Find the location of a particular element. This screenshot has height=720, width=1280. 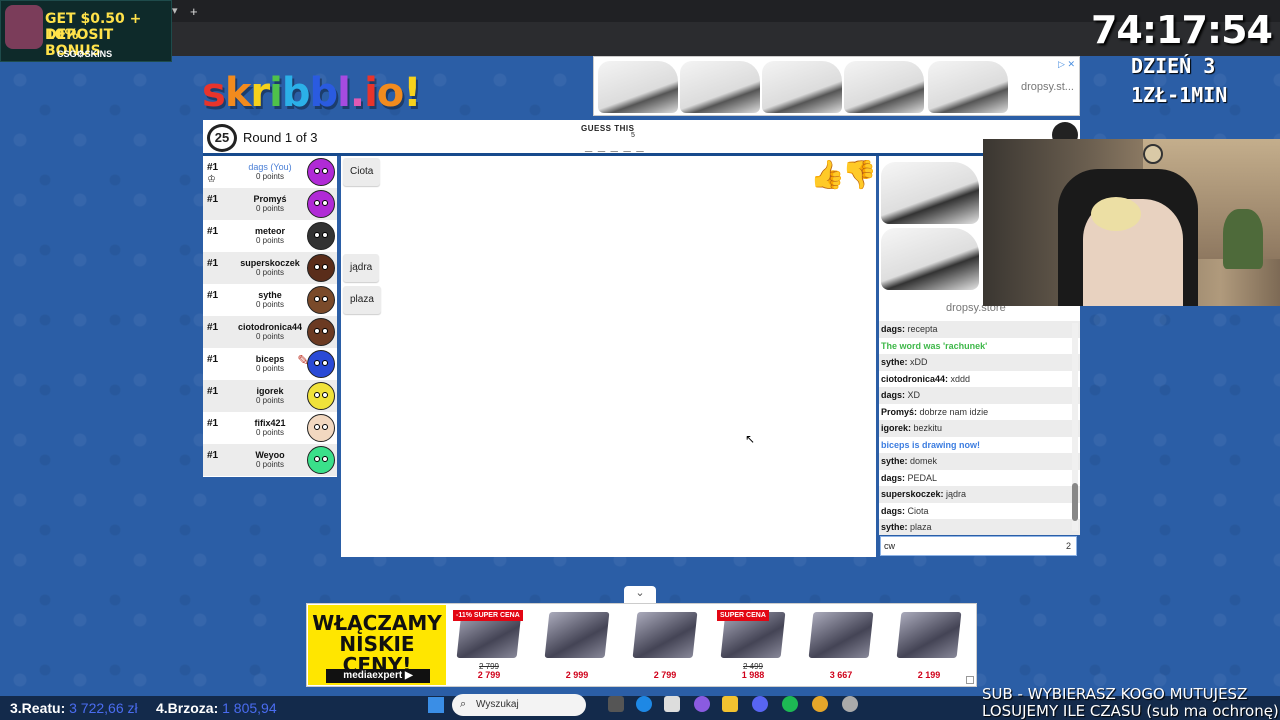

crown-icon: ♔ is located at coordinates (211, 179).